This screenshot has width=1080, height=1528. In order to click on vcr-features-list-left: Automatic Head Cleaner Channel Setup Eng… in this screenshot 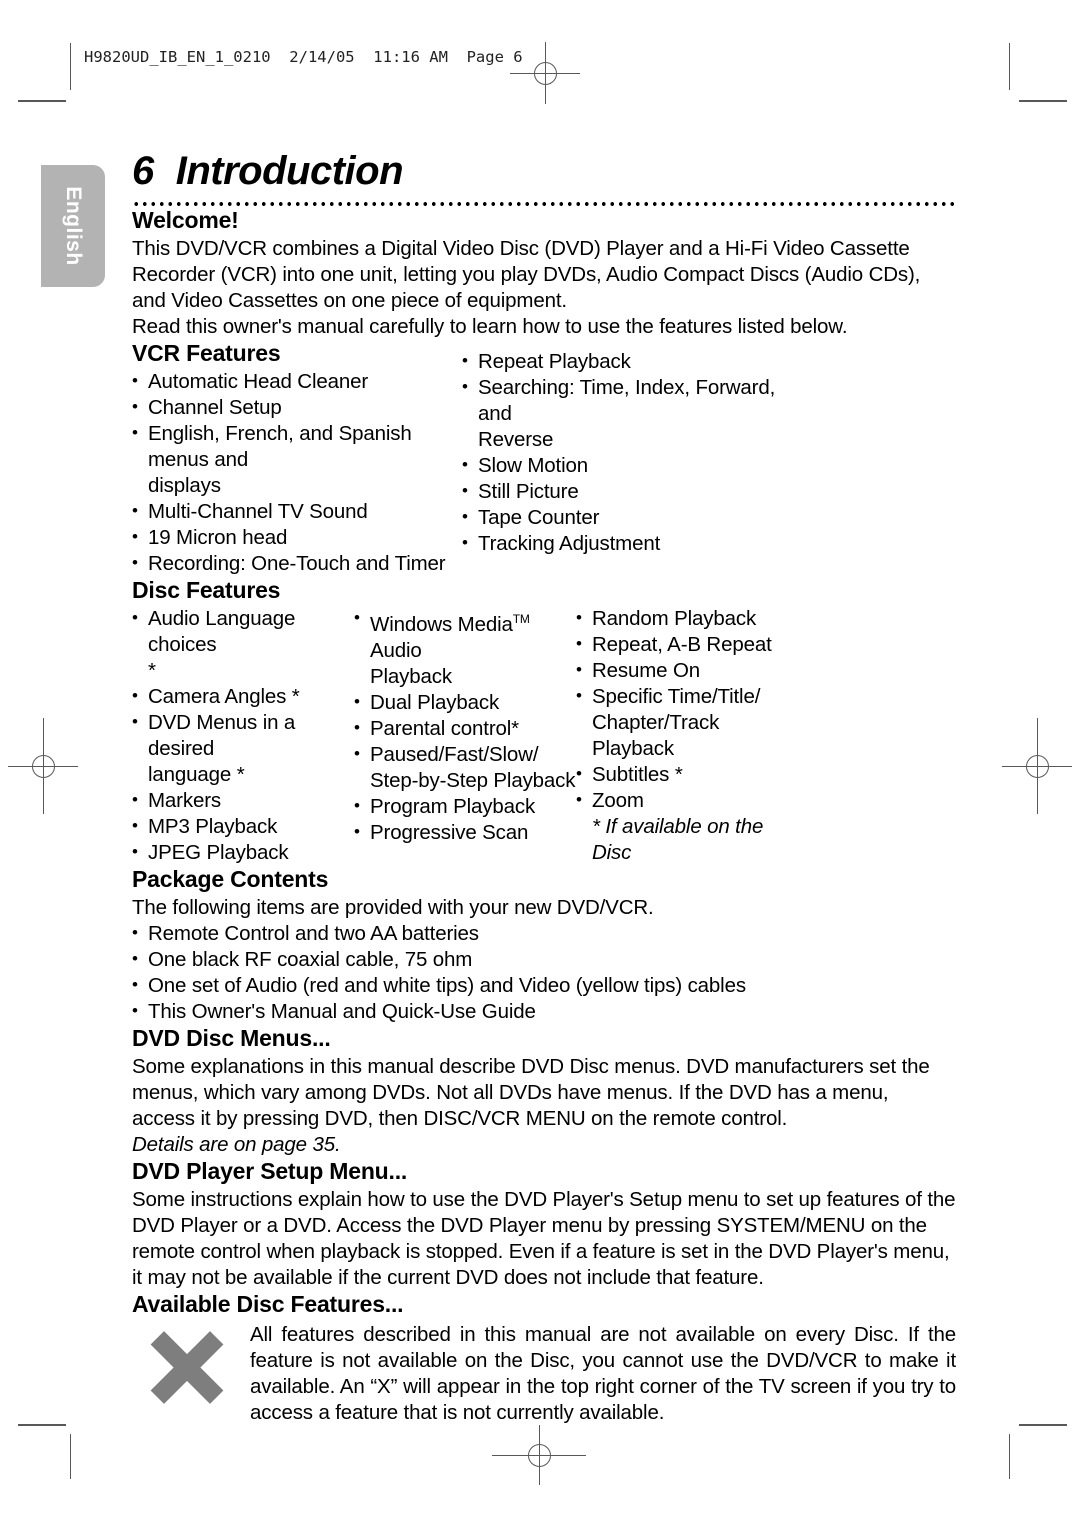, I will do `click(297, 472)`.